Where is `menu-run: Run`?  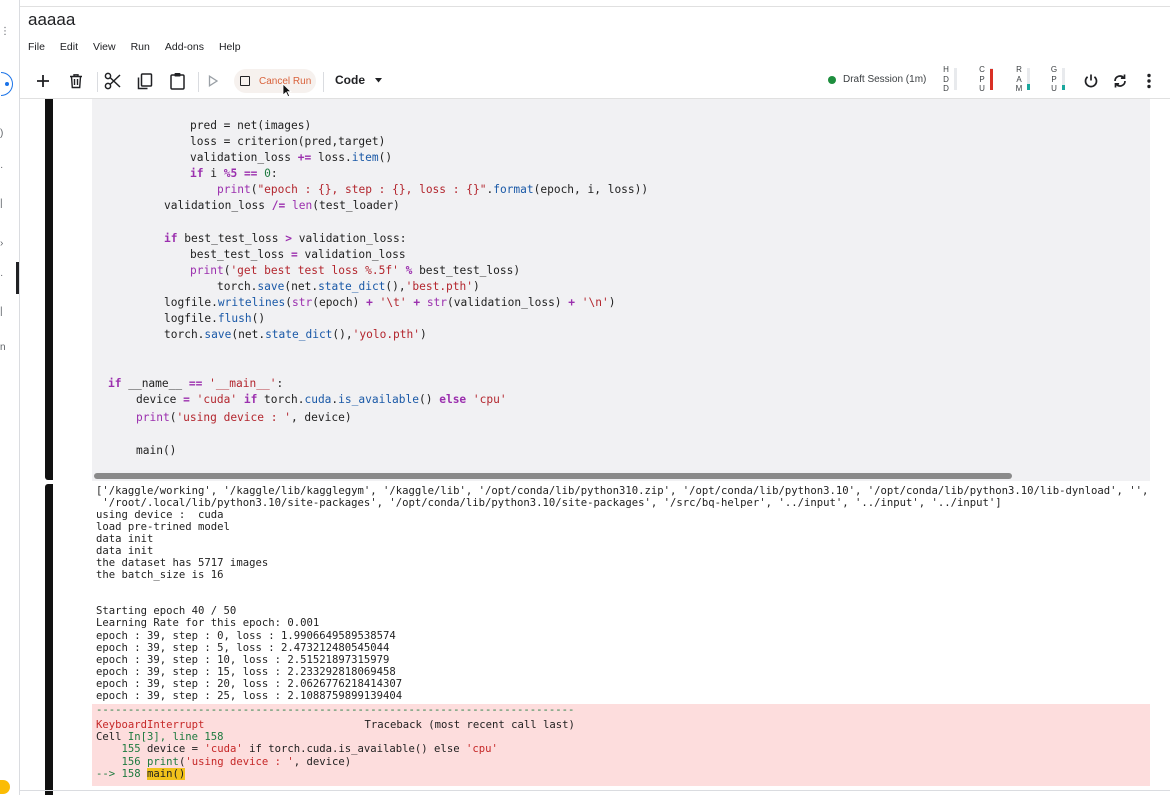
menu-run: Run is located at coordinates (140, 47).